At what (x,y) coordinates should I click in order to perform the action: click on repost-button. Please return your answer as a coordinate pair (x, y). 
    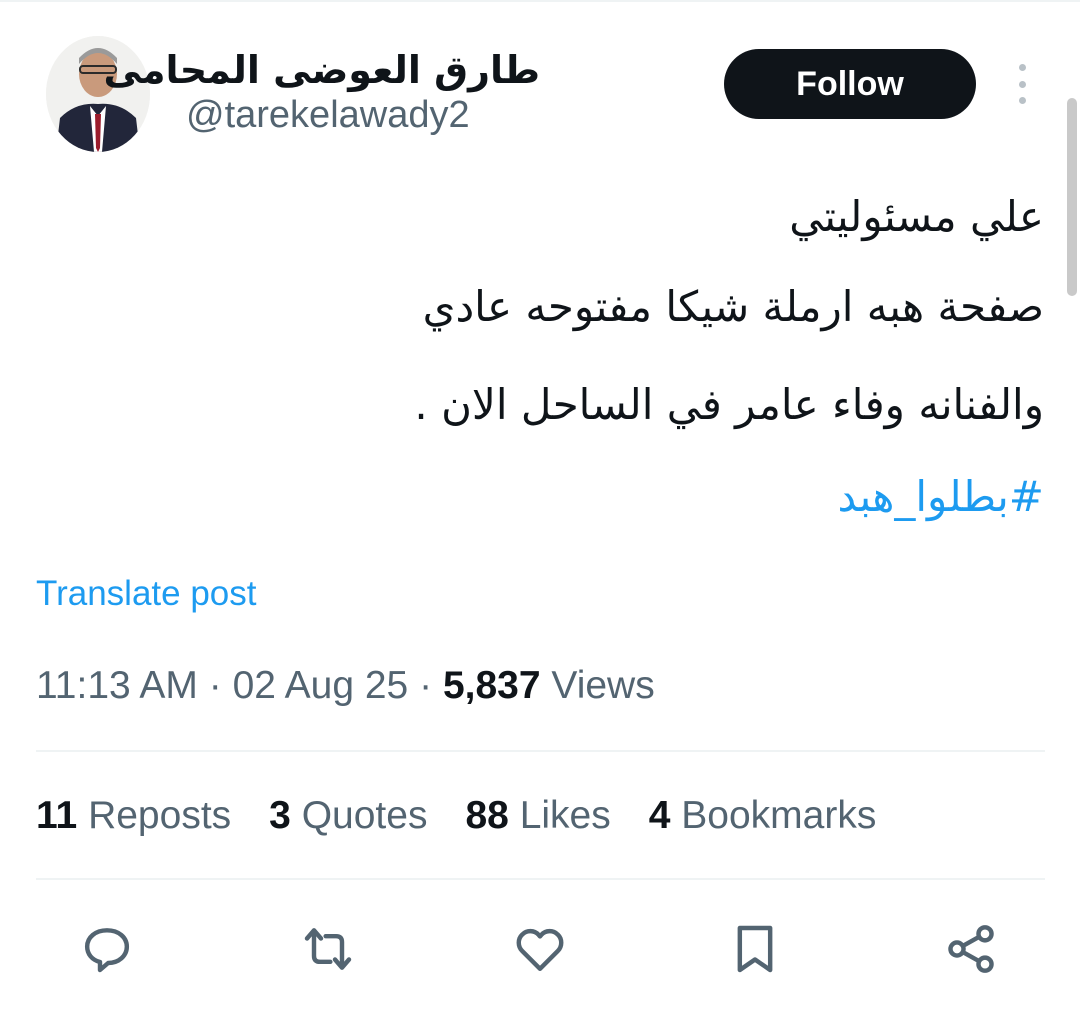
    Looking at the image, I should click on (328, 949).